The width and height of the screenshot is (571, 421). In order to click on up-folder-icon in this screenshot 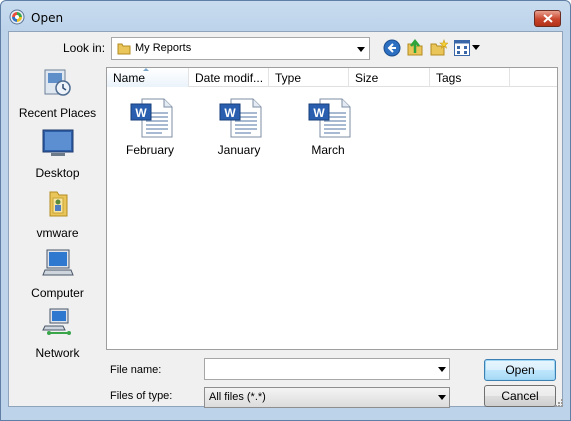, I will do `click(415, 48)`.